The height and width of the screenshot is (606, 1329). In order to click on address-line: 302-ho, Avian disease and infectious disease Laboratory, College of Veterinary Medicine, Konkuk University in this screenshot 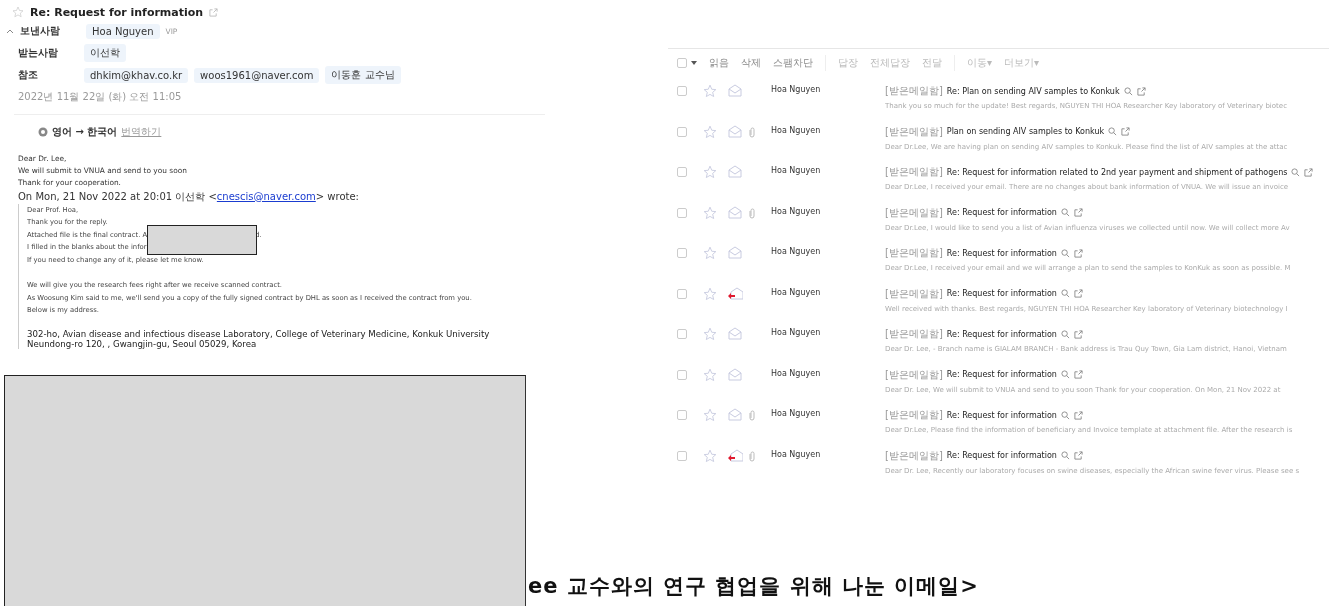, I will do `click(259, 333)`.